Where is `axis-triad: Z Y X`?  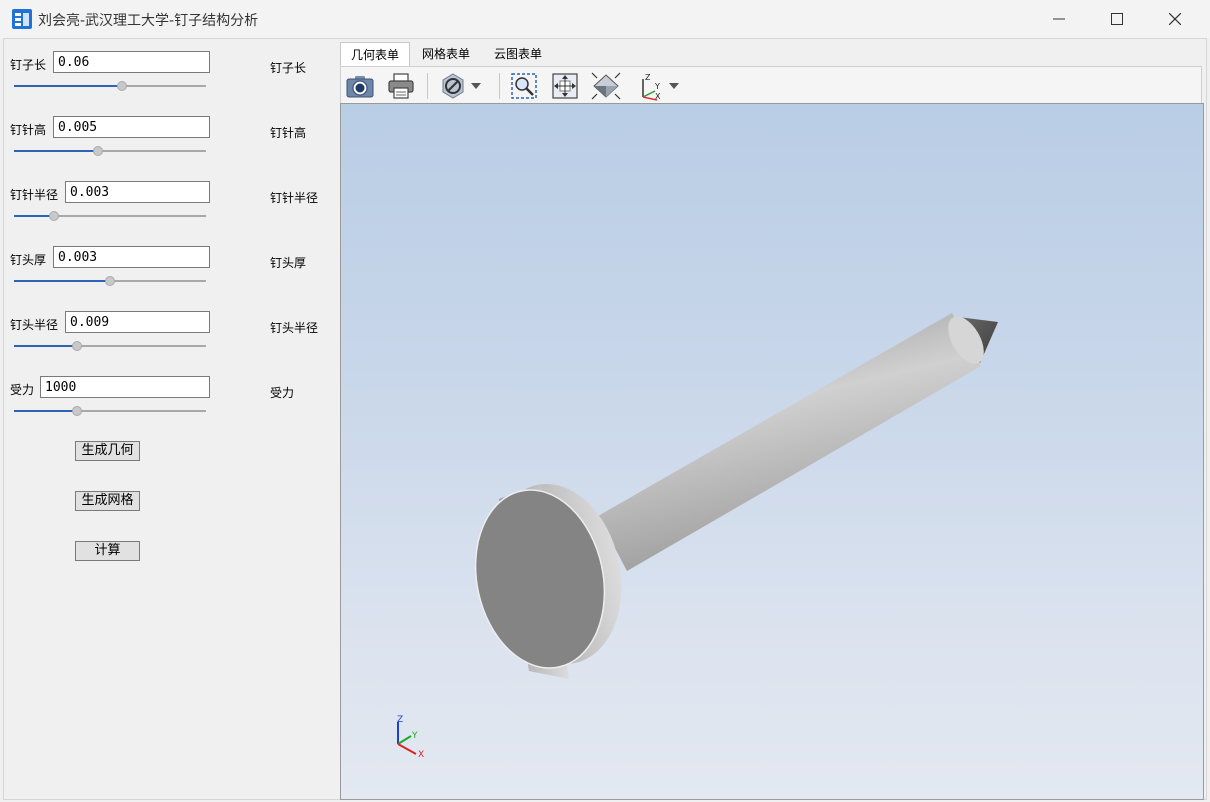 axis-triad: Z Y X is located at coordinates (410, 737).